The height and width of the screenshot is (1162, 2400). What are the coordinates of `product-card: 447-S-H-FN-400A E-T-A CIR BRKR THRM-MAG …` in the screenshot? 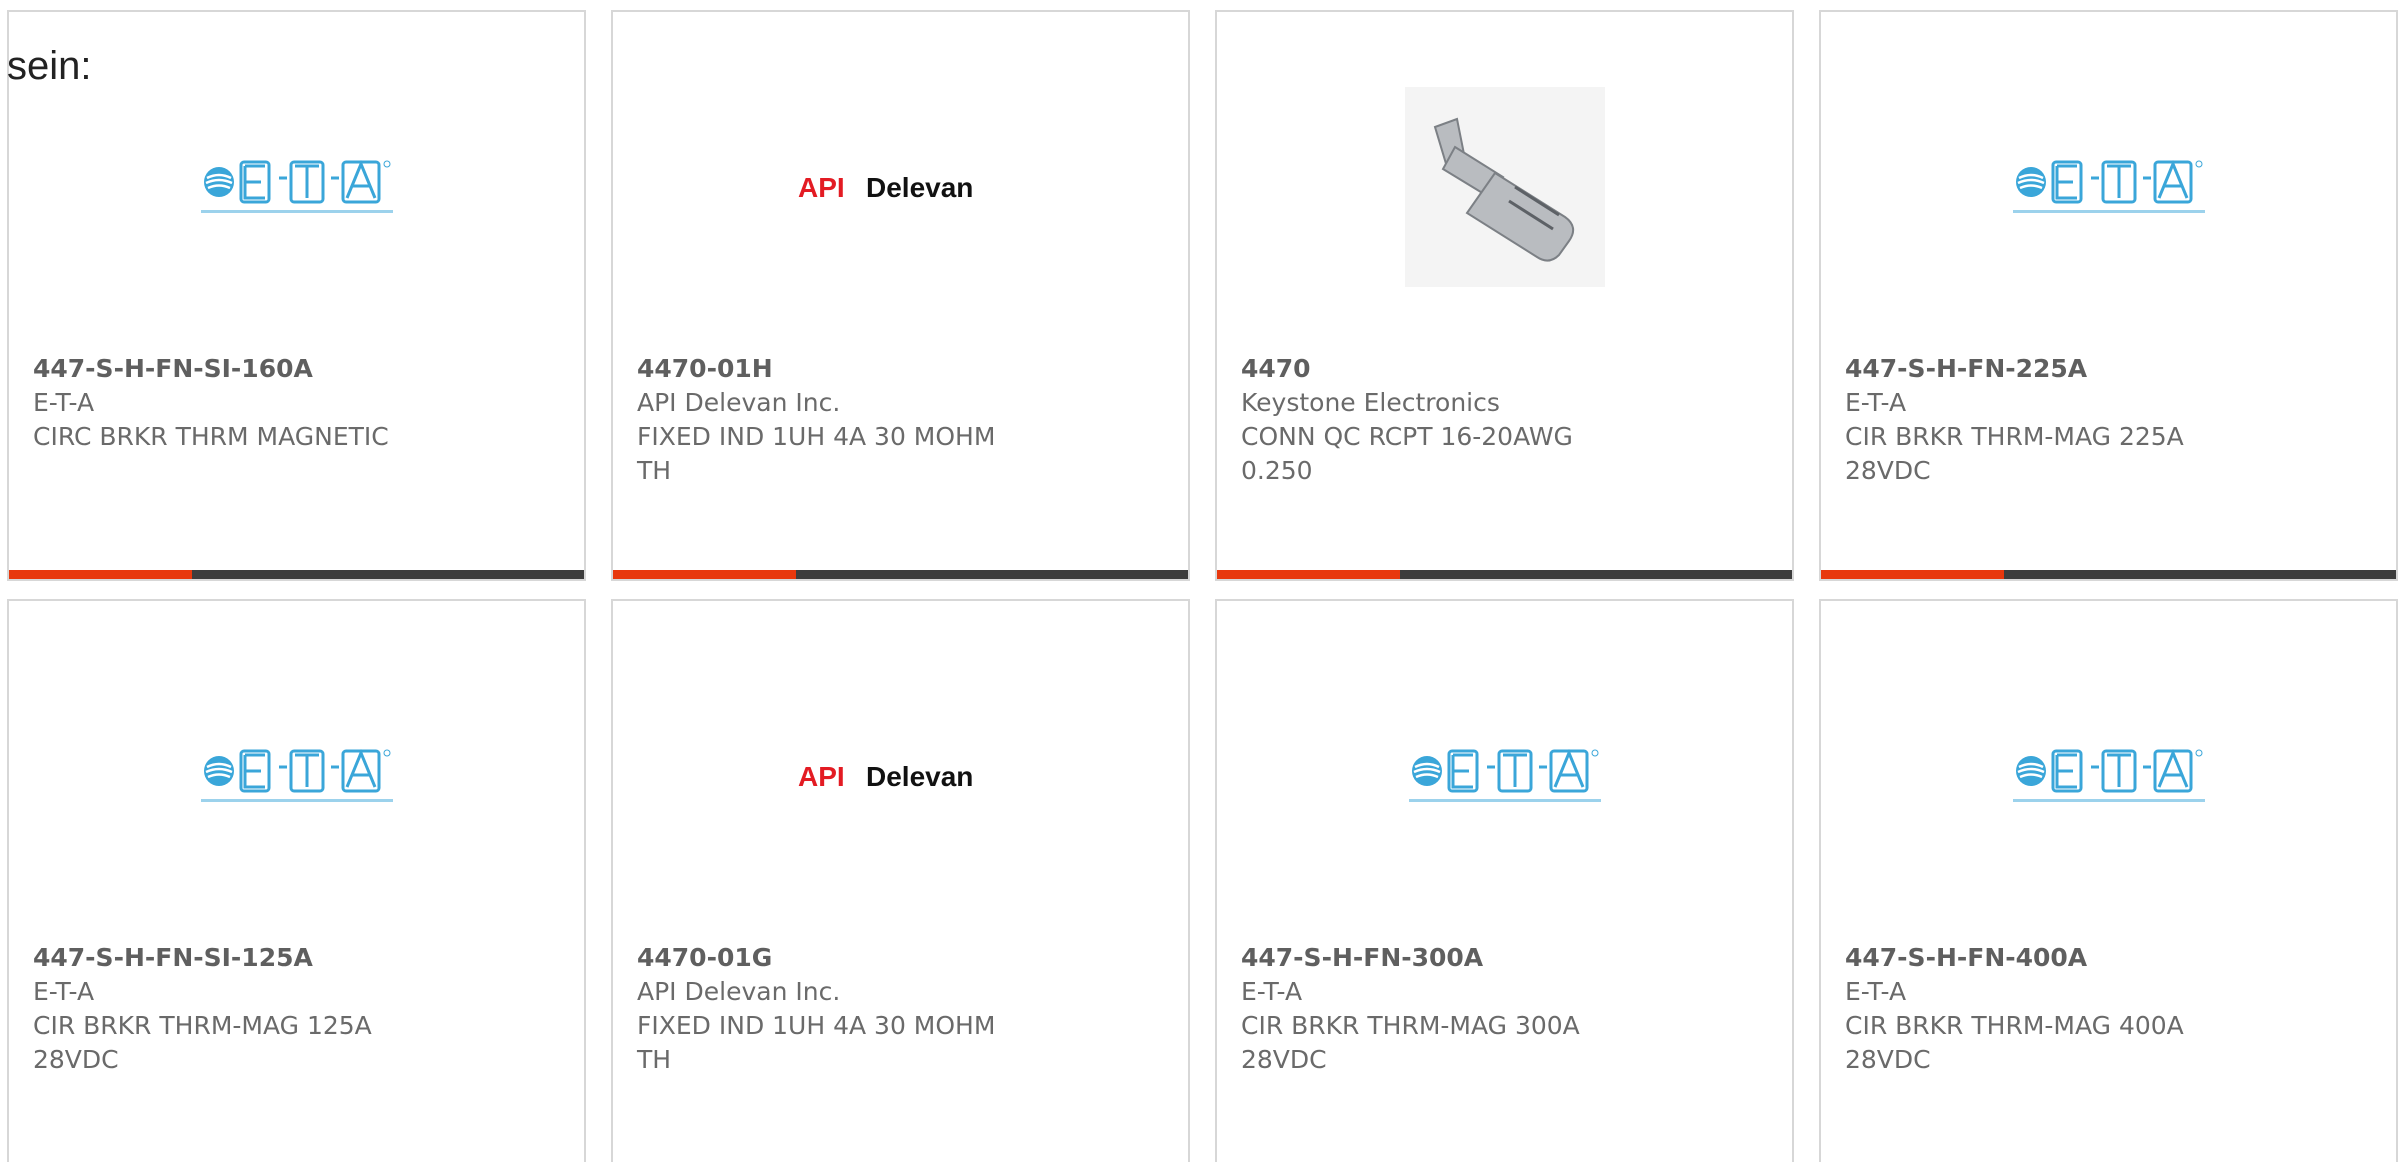 It's located at (2108, 880).